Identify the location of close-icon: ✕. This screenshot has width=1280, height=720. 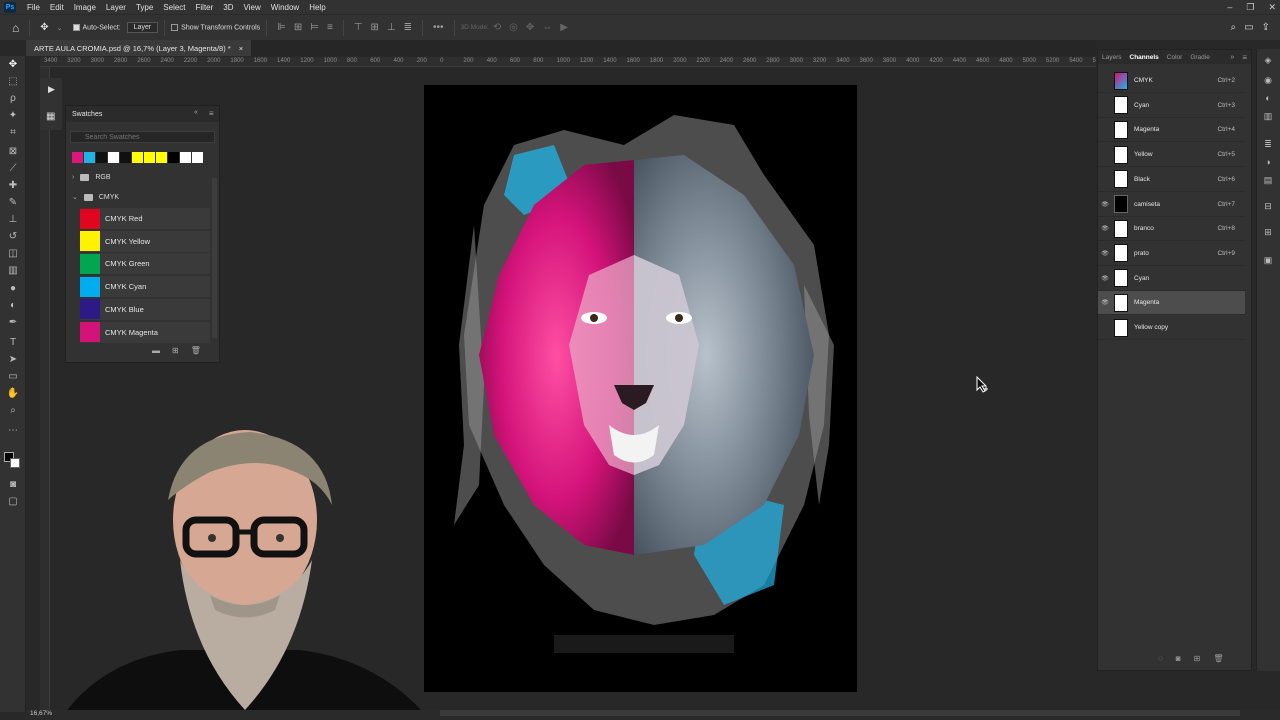
(1272, 7).